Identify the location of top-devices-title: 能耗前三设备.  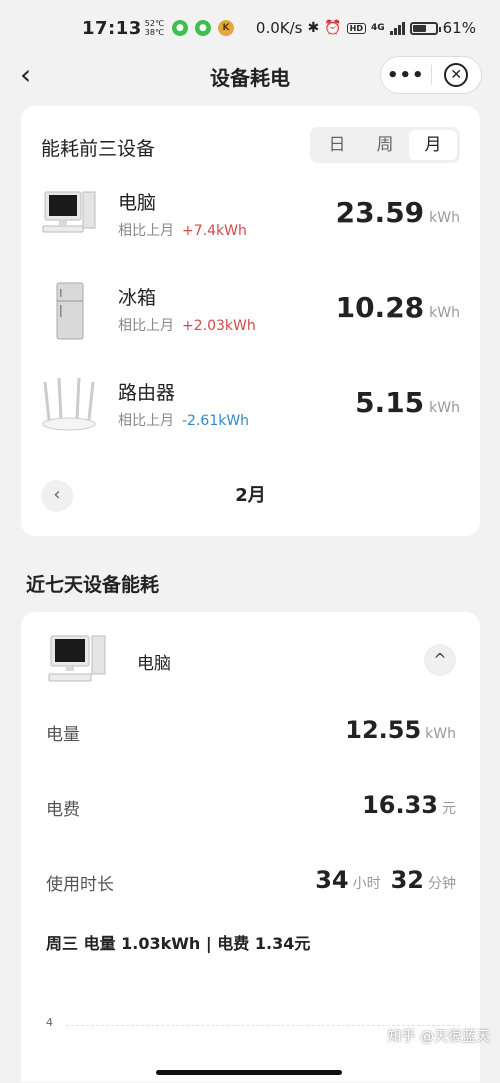
(98, 149).